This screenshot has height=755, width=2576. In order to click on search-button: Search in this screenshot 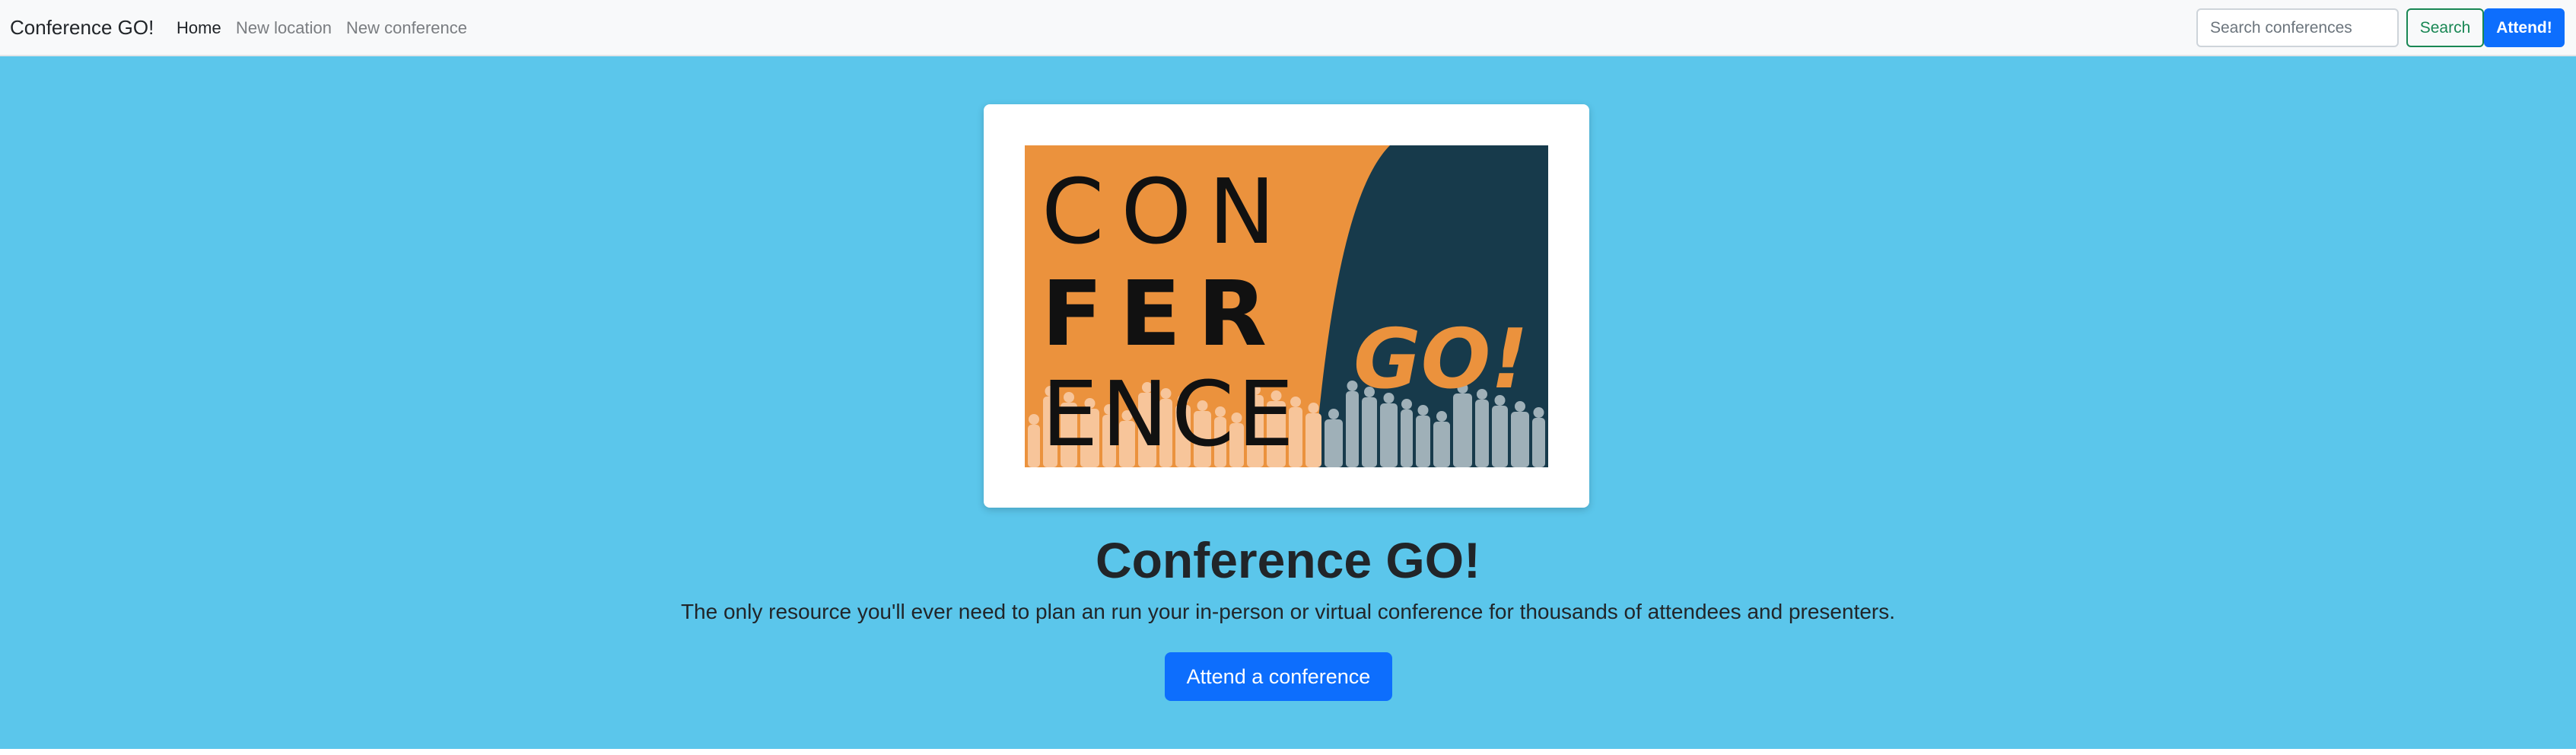, I will do `click(2445, 27)`.